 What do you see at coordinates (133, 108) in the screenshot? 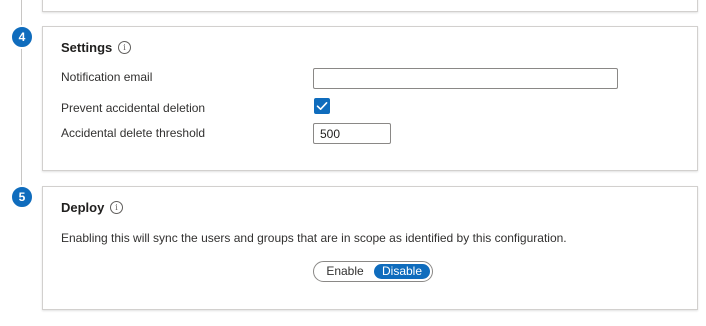
I see `prevent-deletion-label: Prevent accidental deletion` at bounding box center [133, 108].